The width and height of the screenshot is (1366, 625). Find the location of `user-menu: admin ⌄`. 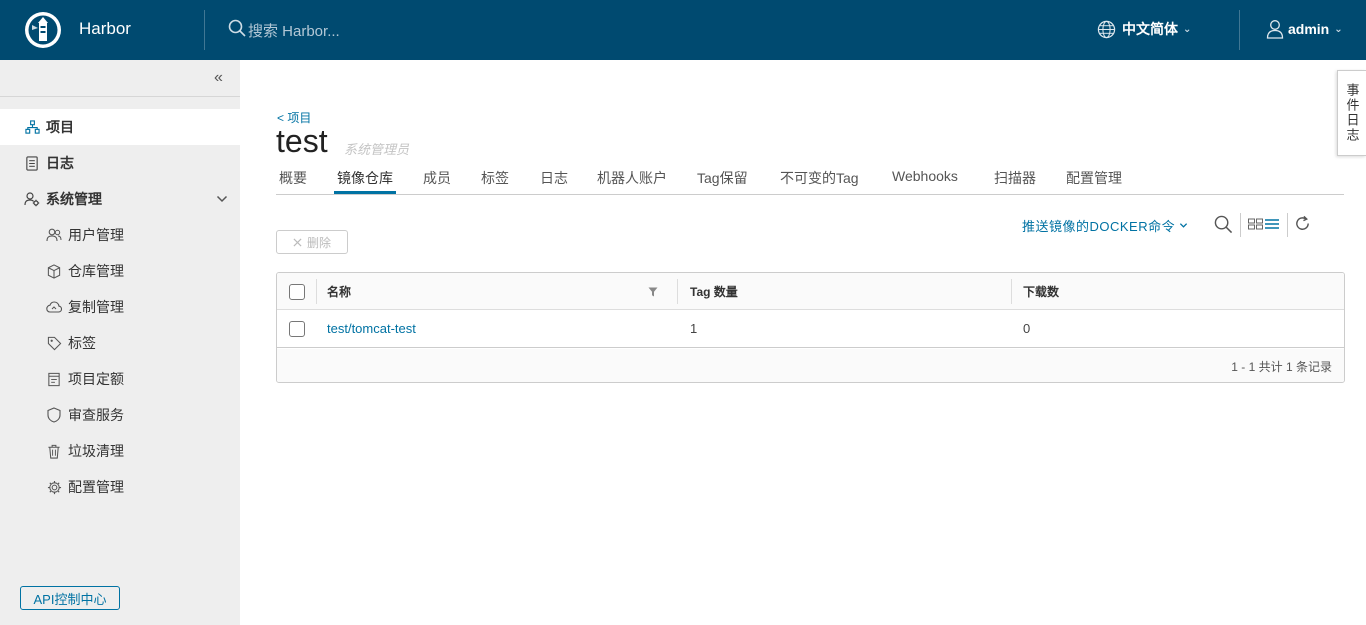

user-menu: admin ⌄ is located at coordinates (1304, 29).